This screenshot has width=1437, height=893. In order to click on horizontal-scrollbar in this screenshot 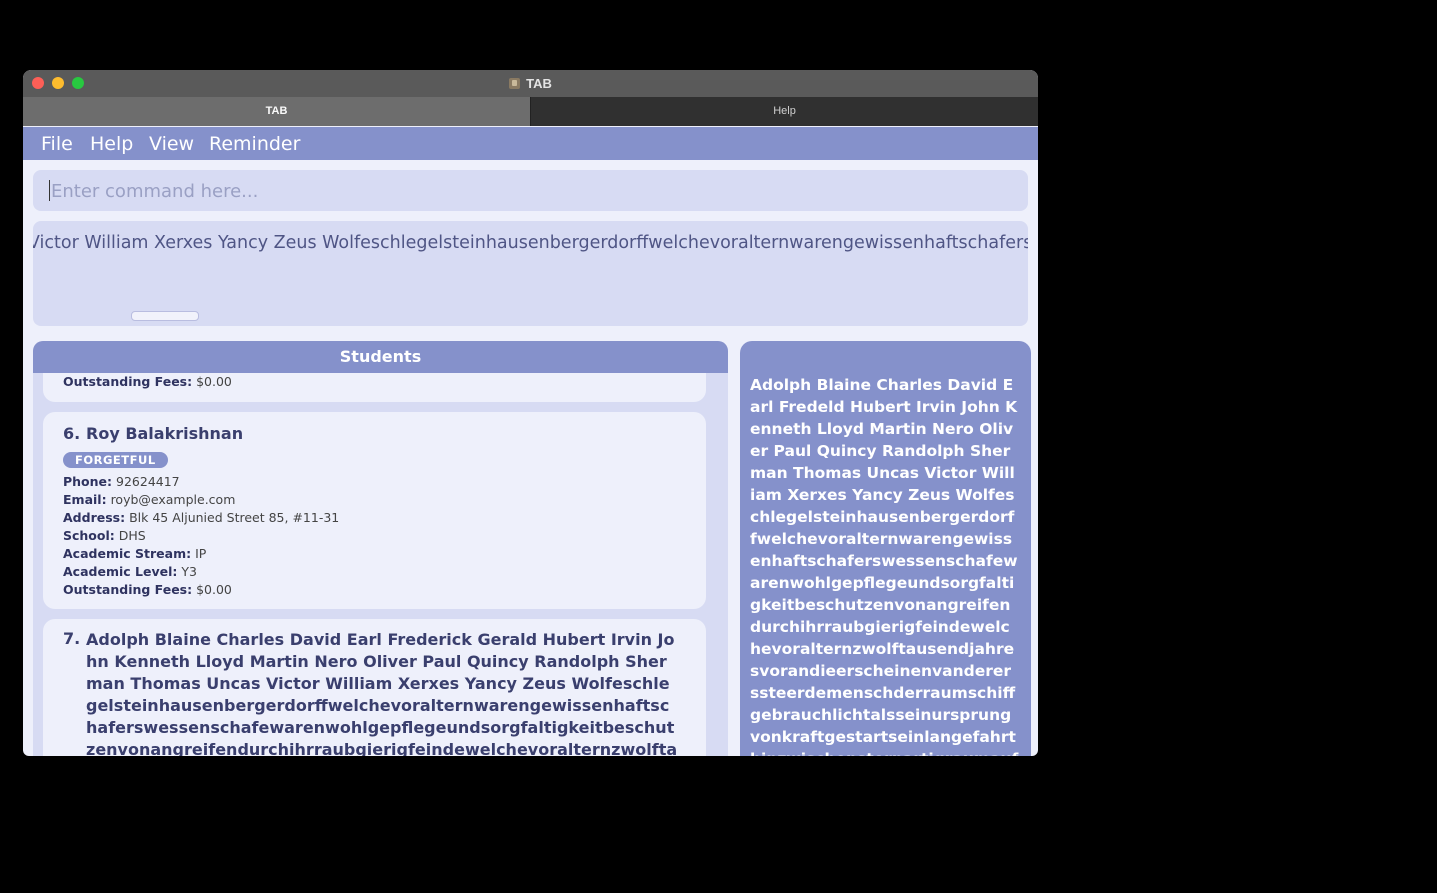, I will do `click(165, 316)`.